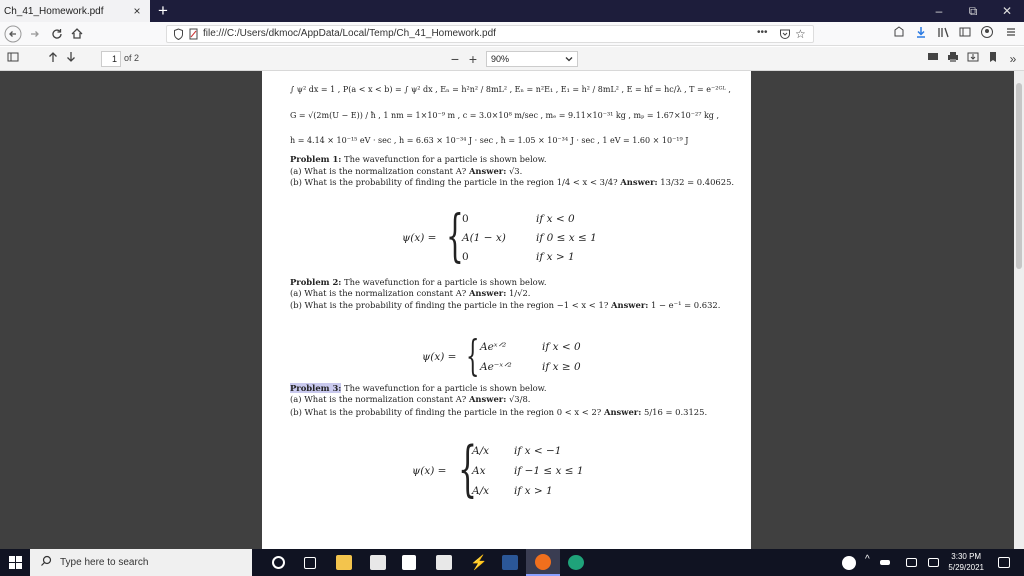 The height and width of the screenshot is (576, 1024). Describe the element at coordinates (111, 59) in the screenshot. I see `page-number-input: 1` at that location.